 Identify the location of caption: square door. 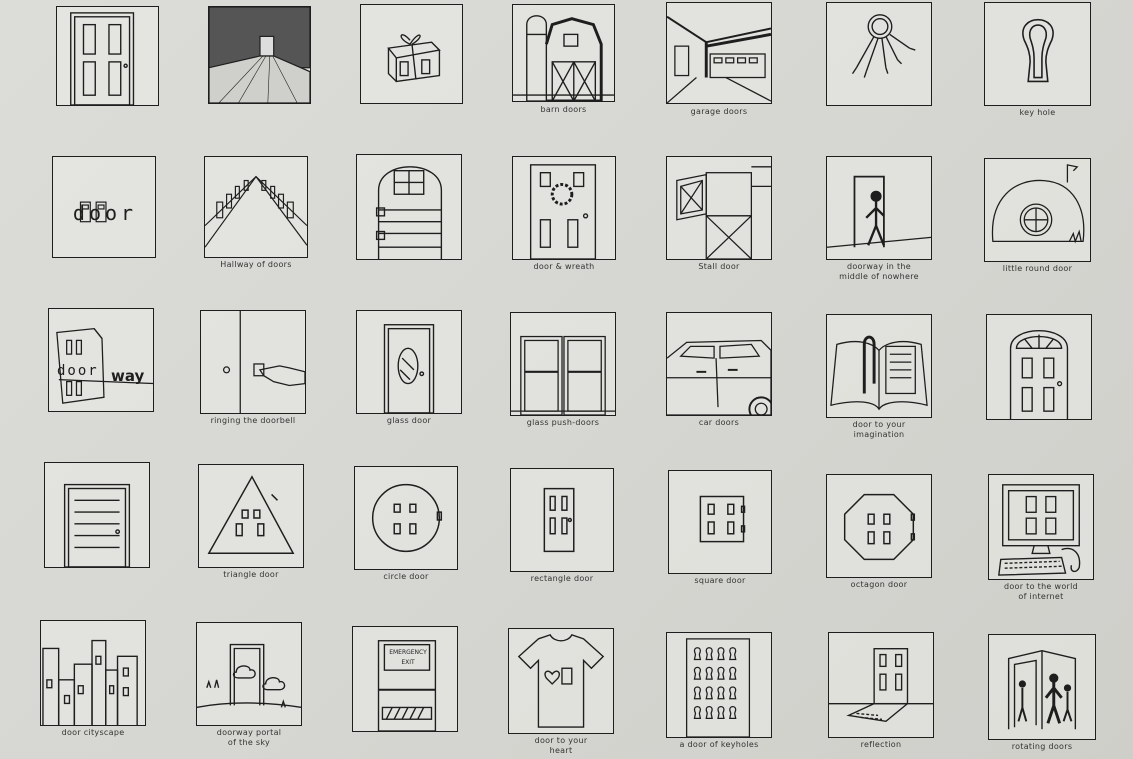
(720, 580).